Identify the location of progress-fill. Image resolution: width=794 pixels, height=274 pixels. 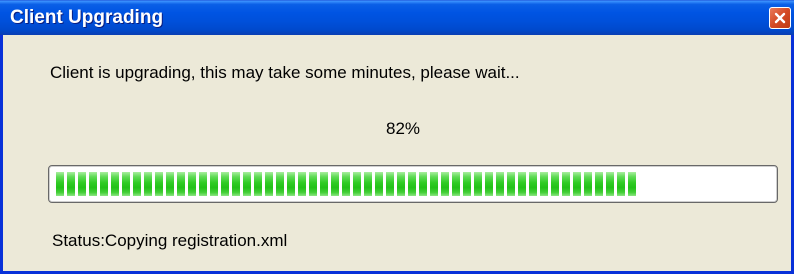
(346, 184).